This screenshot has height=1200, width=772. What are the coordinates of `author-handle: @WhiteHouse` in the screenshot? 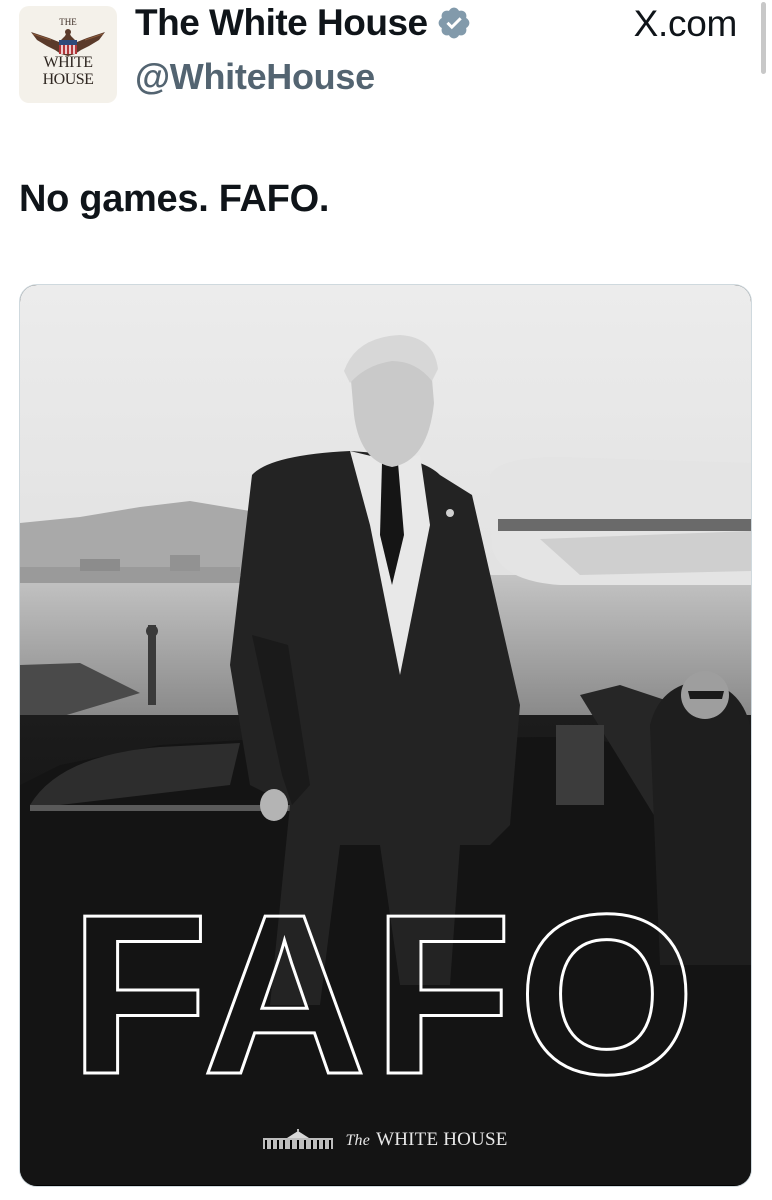 It's located at (255, 77).